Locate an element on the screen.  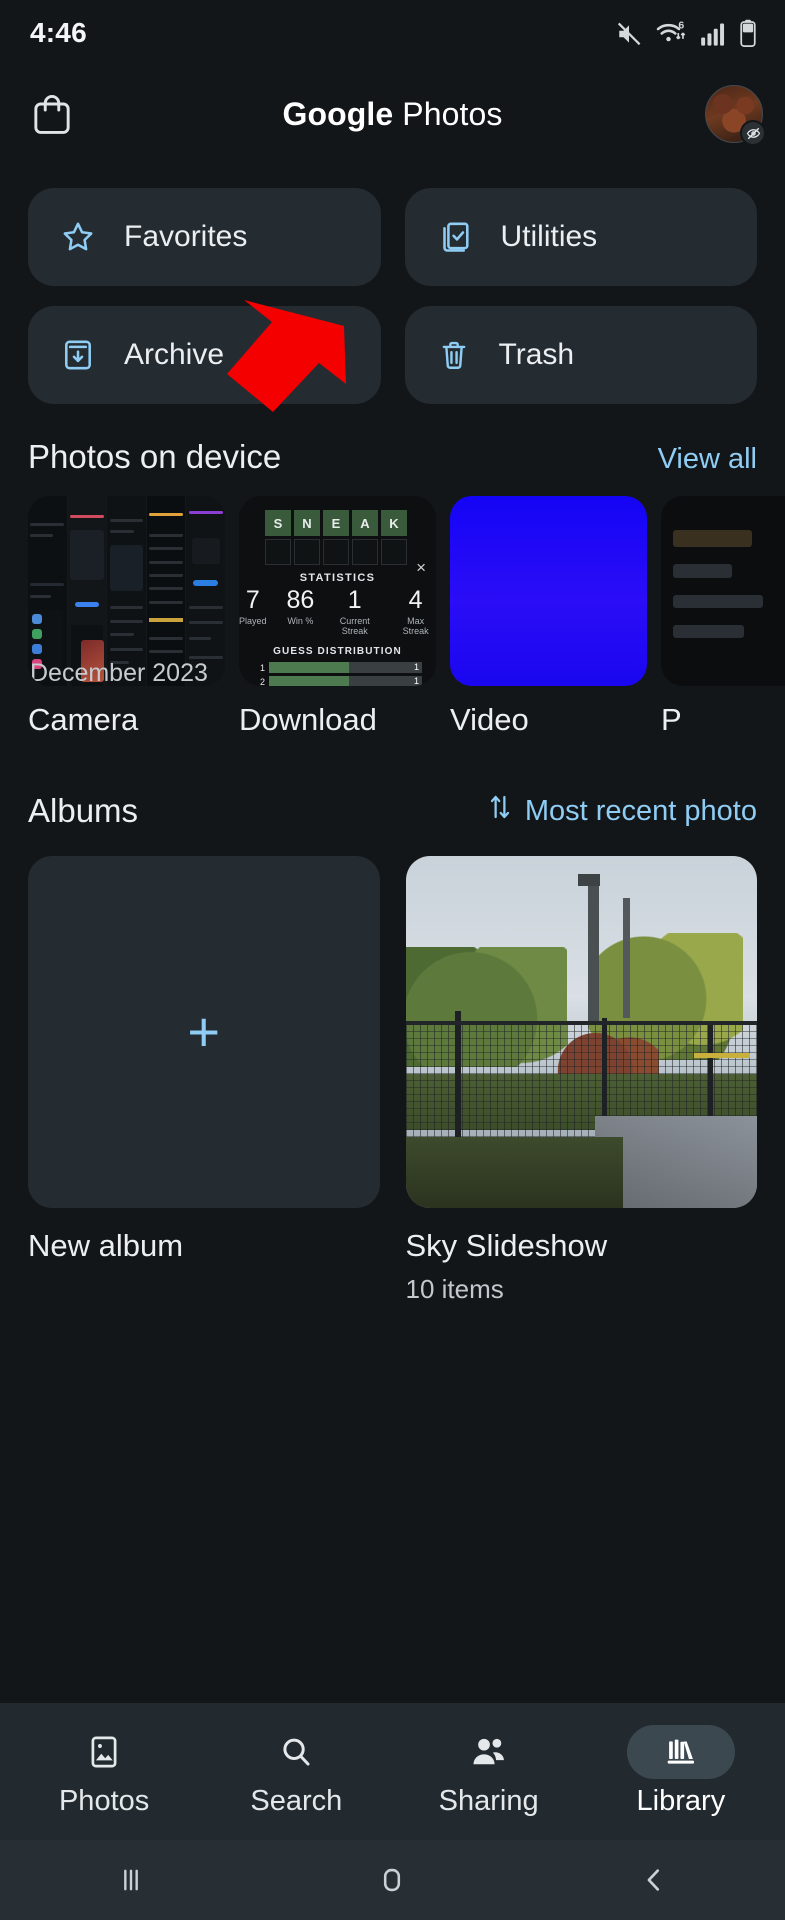
title-google: Google is located at coordinates (338, 113).